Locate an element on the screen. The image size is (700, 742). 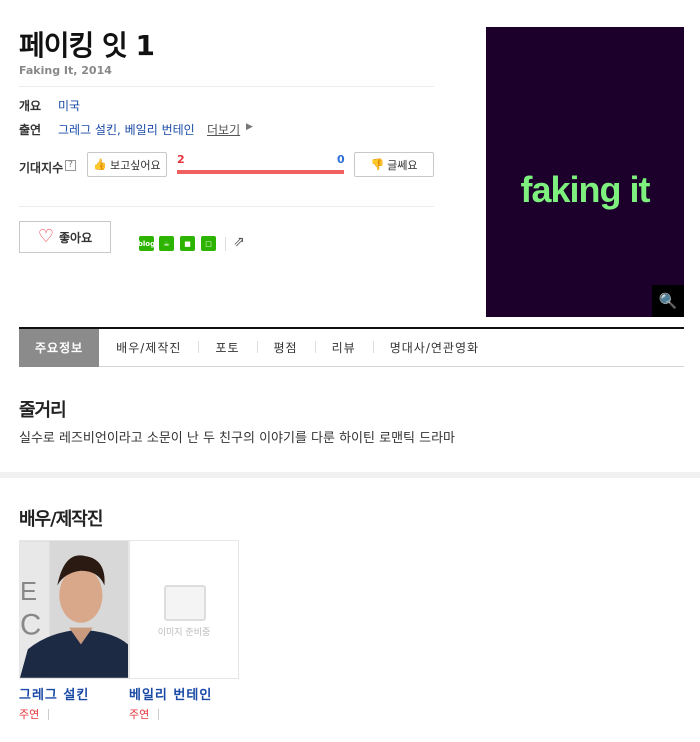
svg-text: E is located at coordinates (28, 592).